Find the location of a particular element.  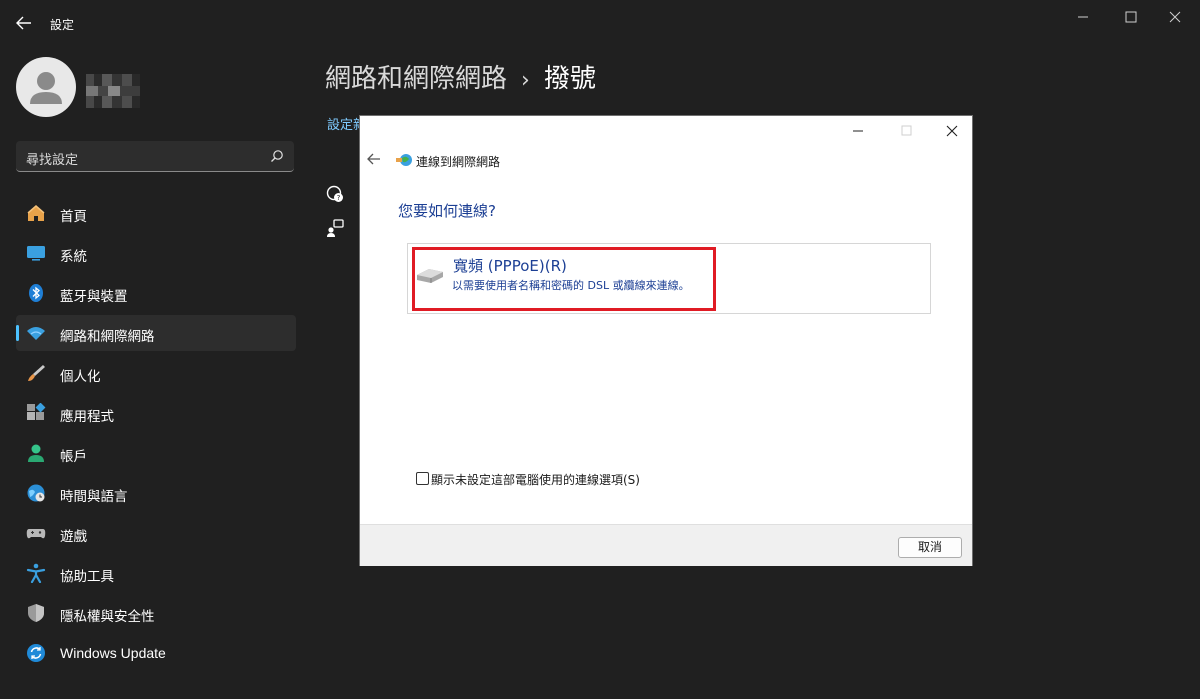

brush-icon is located at coordinates (36, 373).